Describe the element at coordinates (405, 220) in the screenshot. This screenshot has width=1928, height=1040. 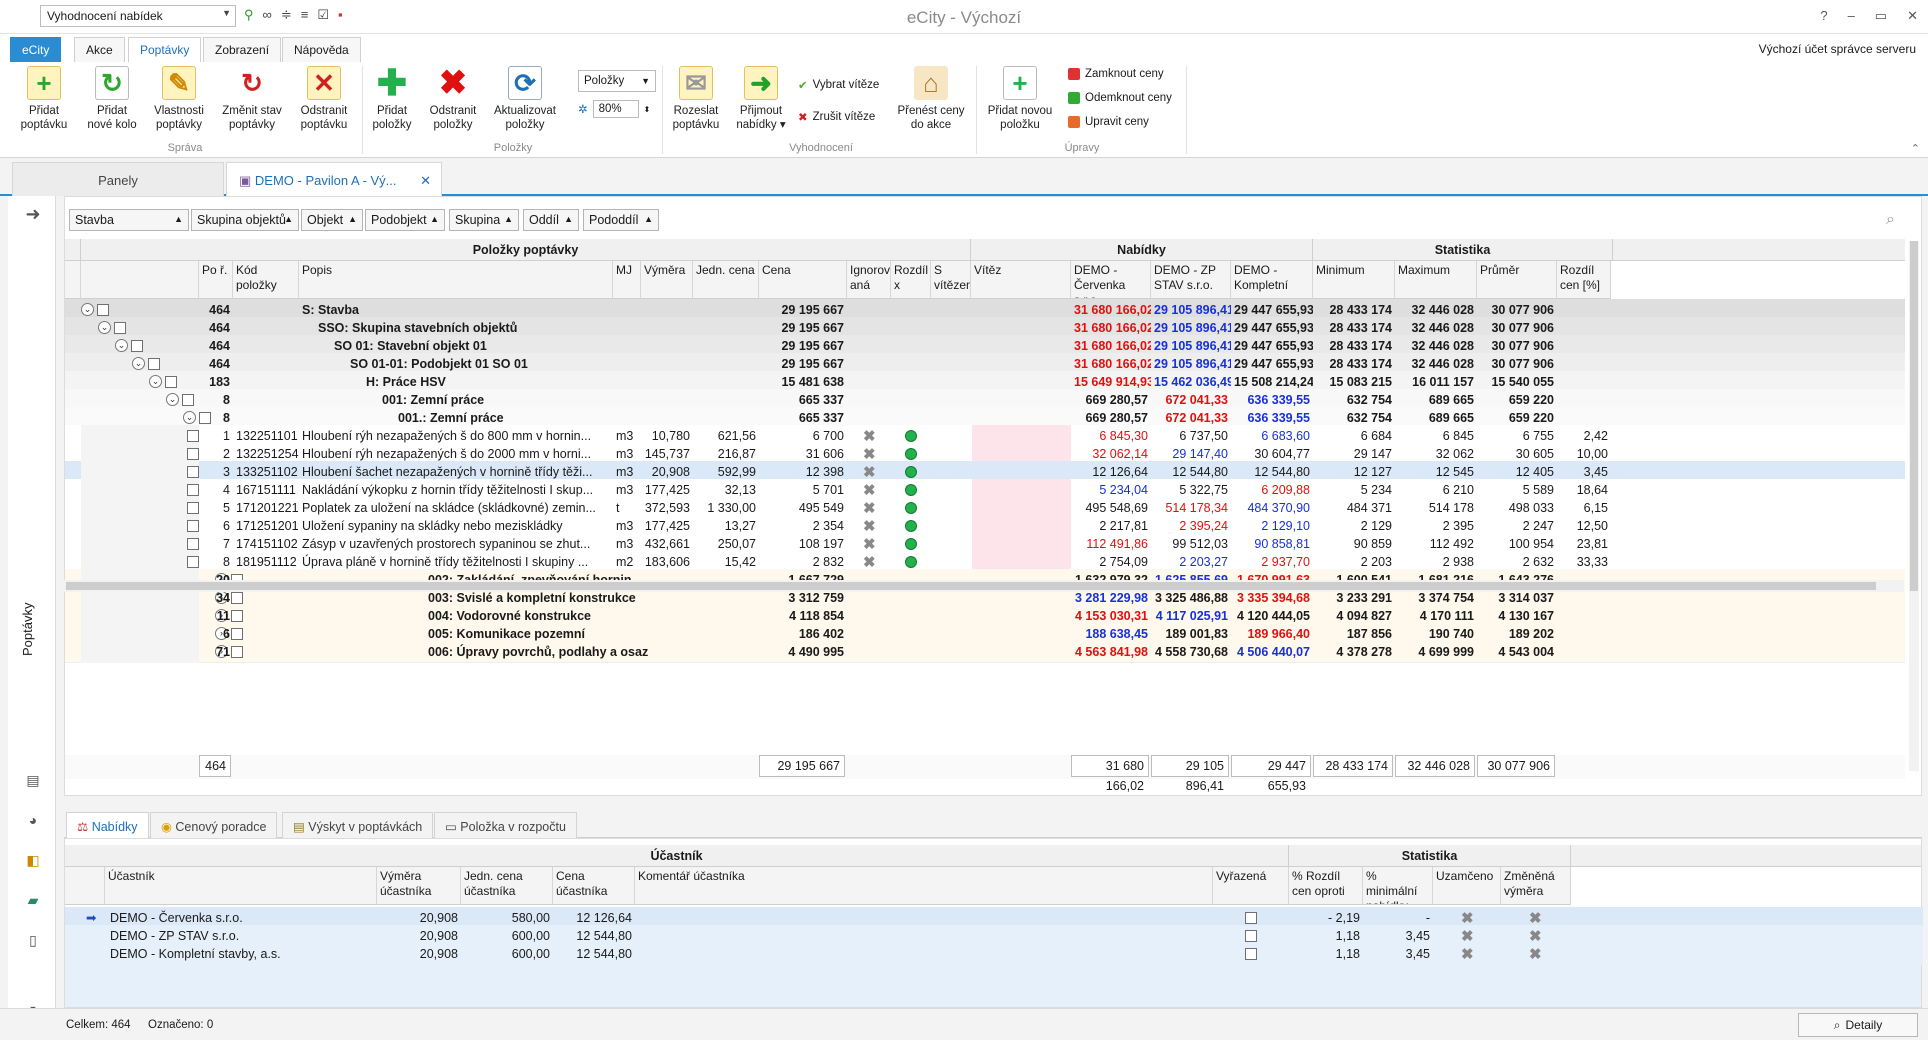
I see `filter-3: Podobjekt ▲` at that location.